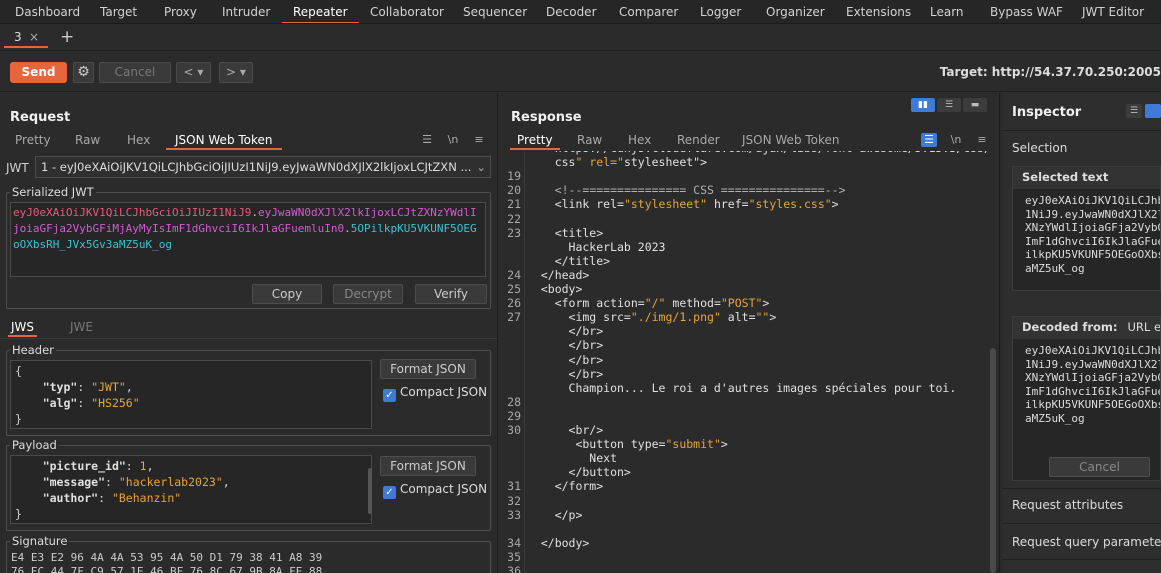 This screenshot has width=1161, height=573. I want to click on repeater-tab-3: 3 ×, so click(26, 38).